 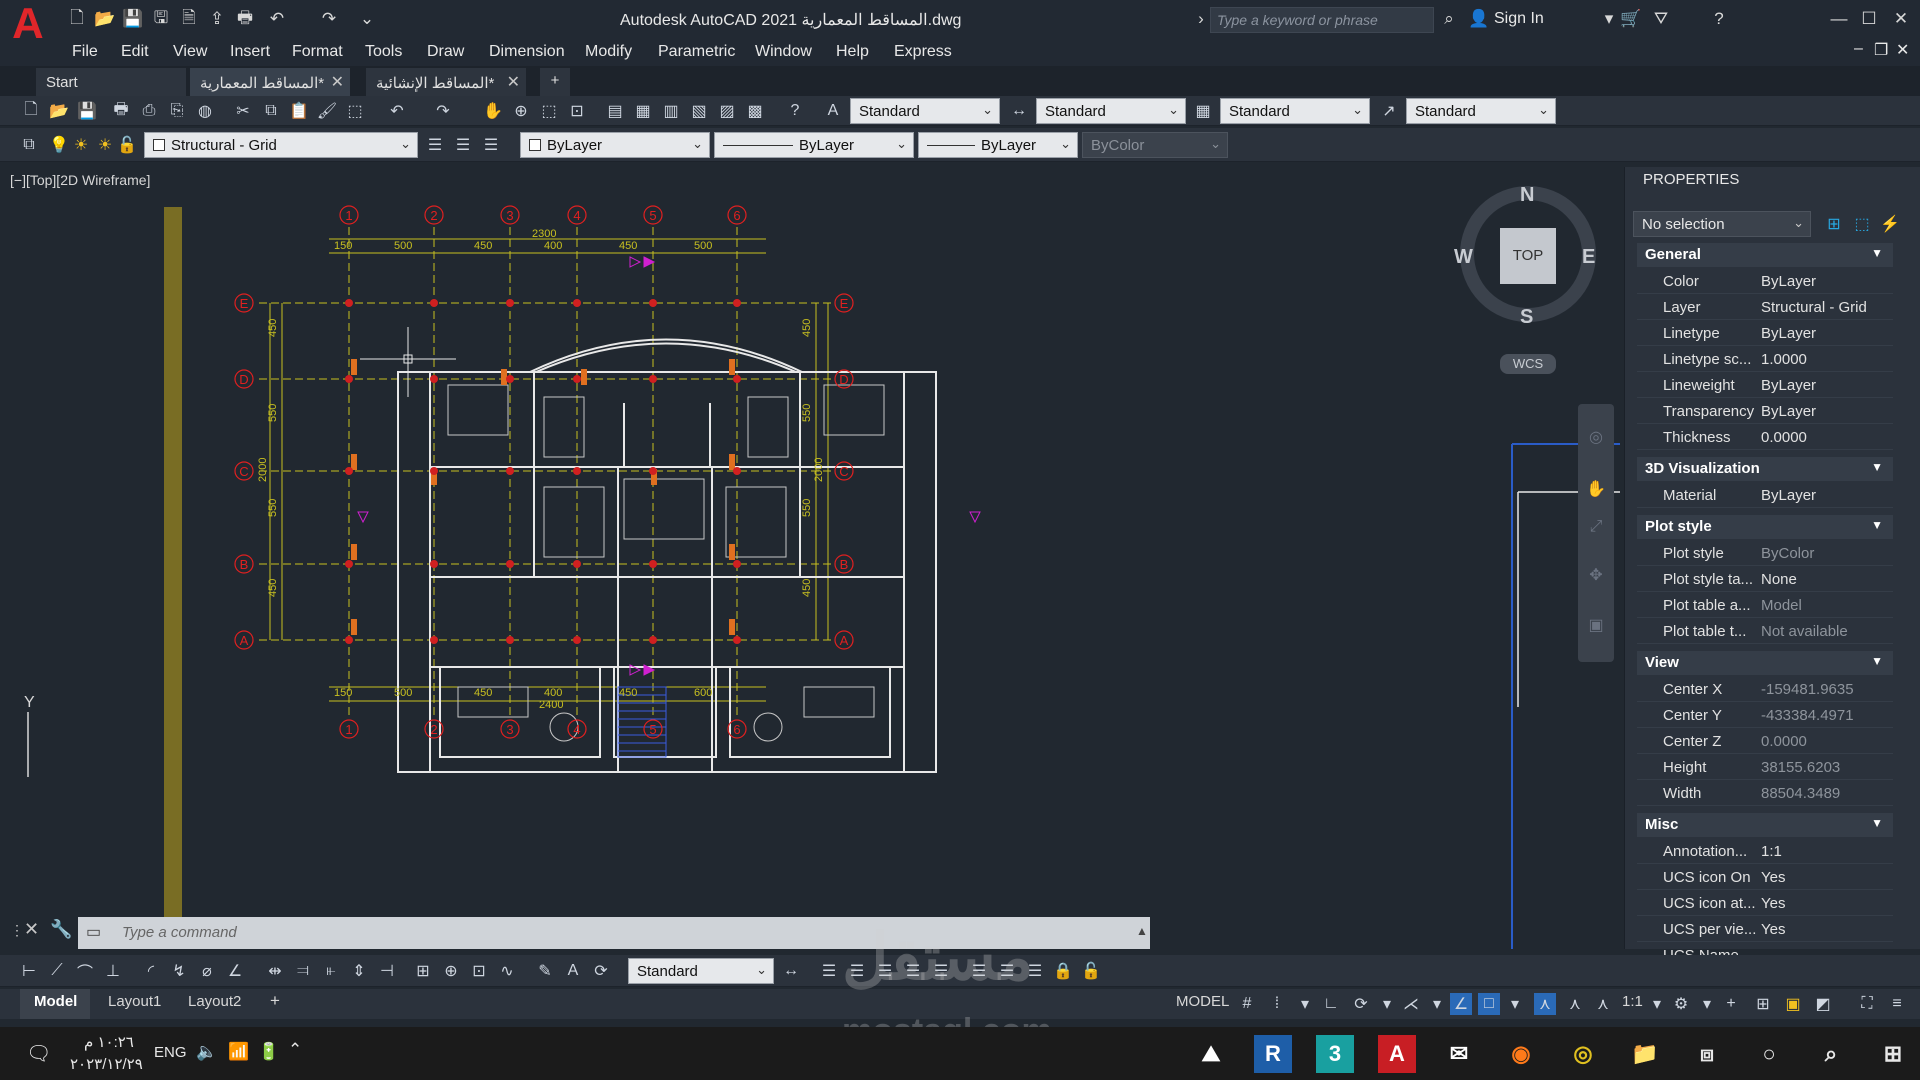 What do you see at coordinates (270, 82) in the screenshot?
I see `tab-architectural: المساقط المعمارية* ✕` at bounding box center [270, 82].